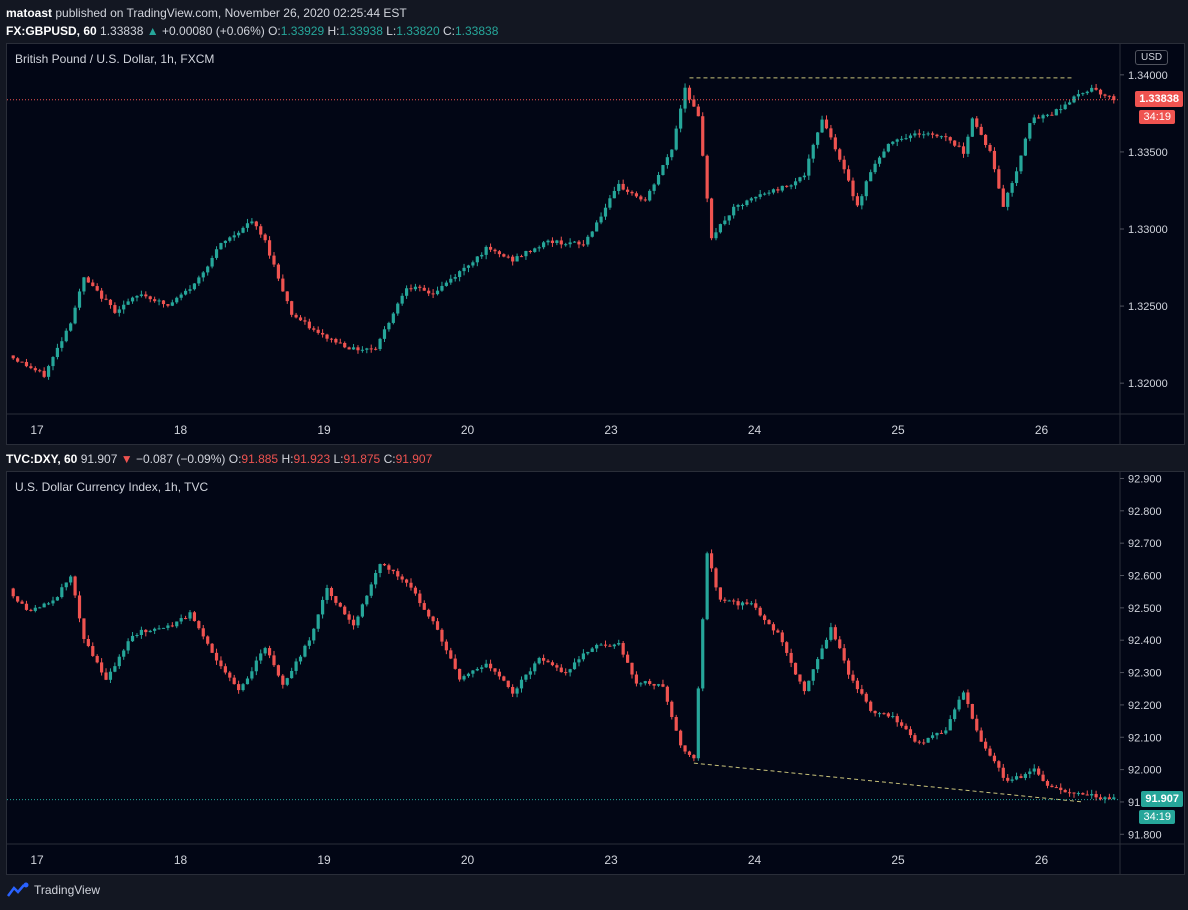 The width and height of the screenshot is (1188, 910). I want to click on author-name: matoast, so click(29, 13).